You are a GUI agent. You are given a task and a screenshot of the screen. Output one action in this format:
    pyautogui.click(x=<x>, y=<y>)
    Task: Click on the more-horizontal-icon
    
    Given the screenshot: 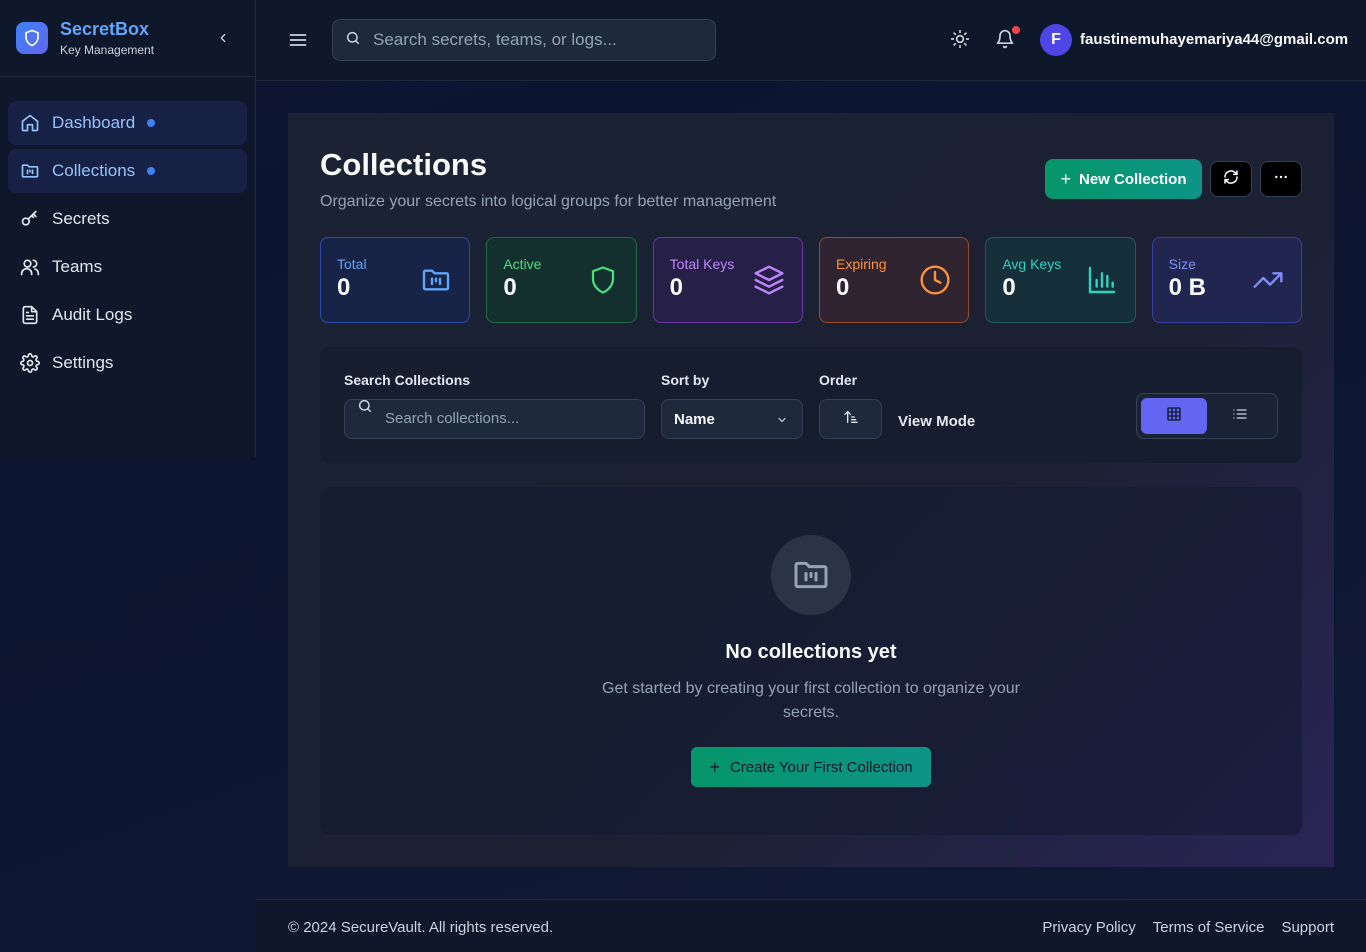 What is the action you would take?
    pyautogui.click(x=1281, y=179)
    